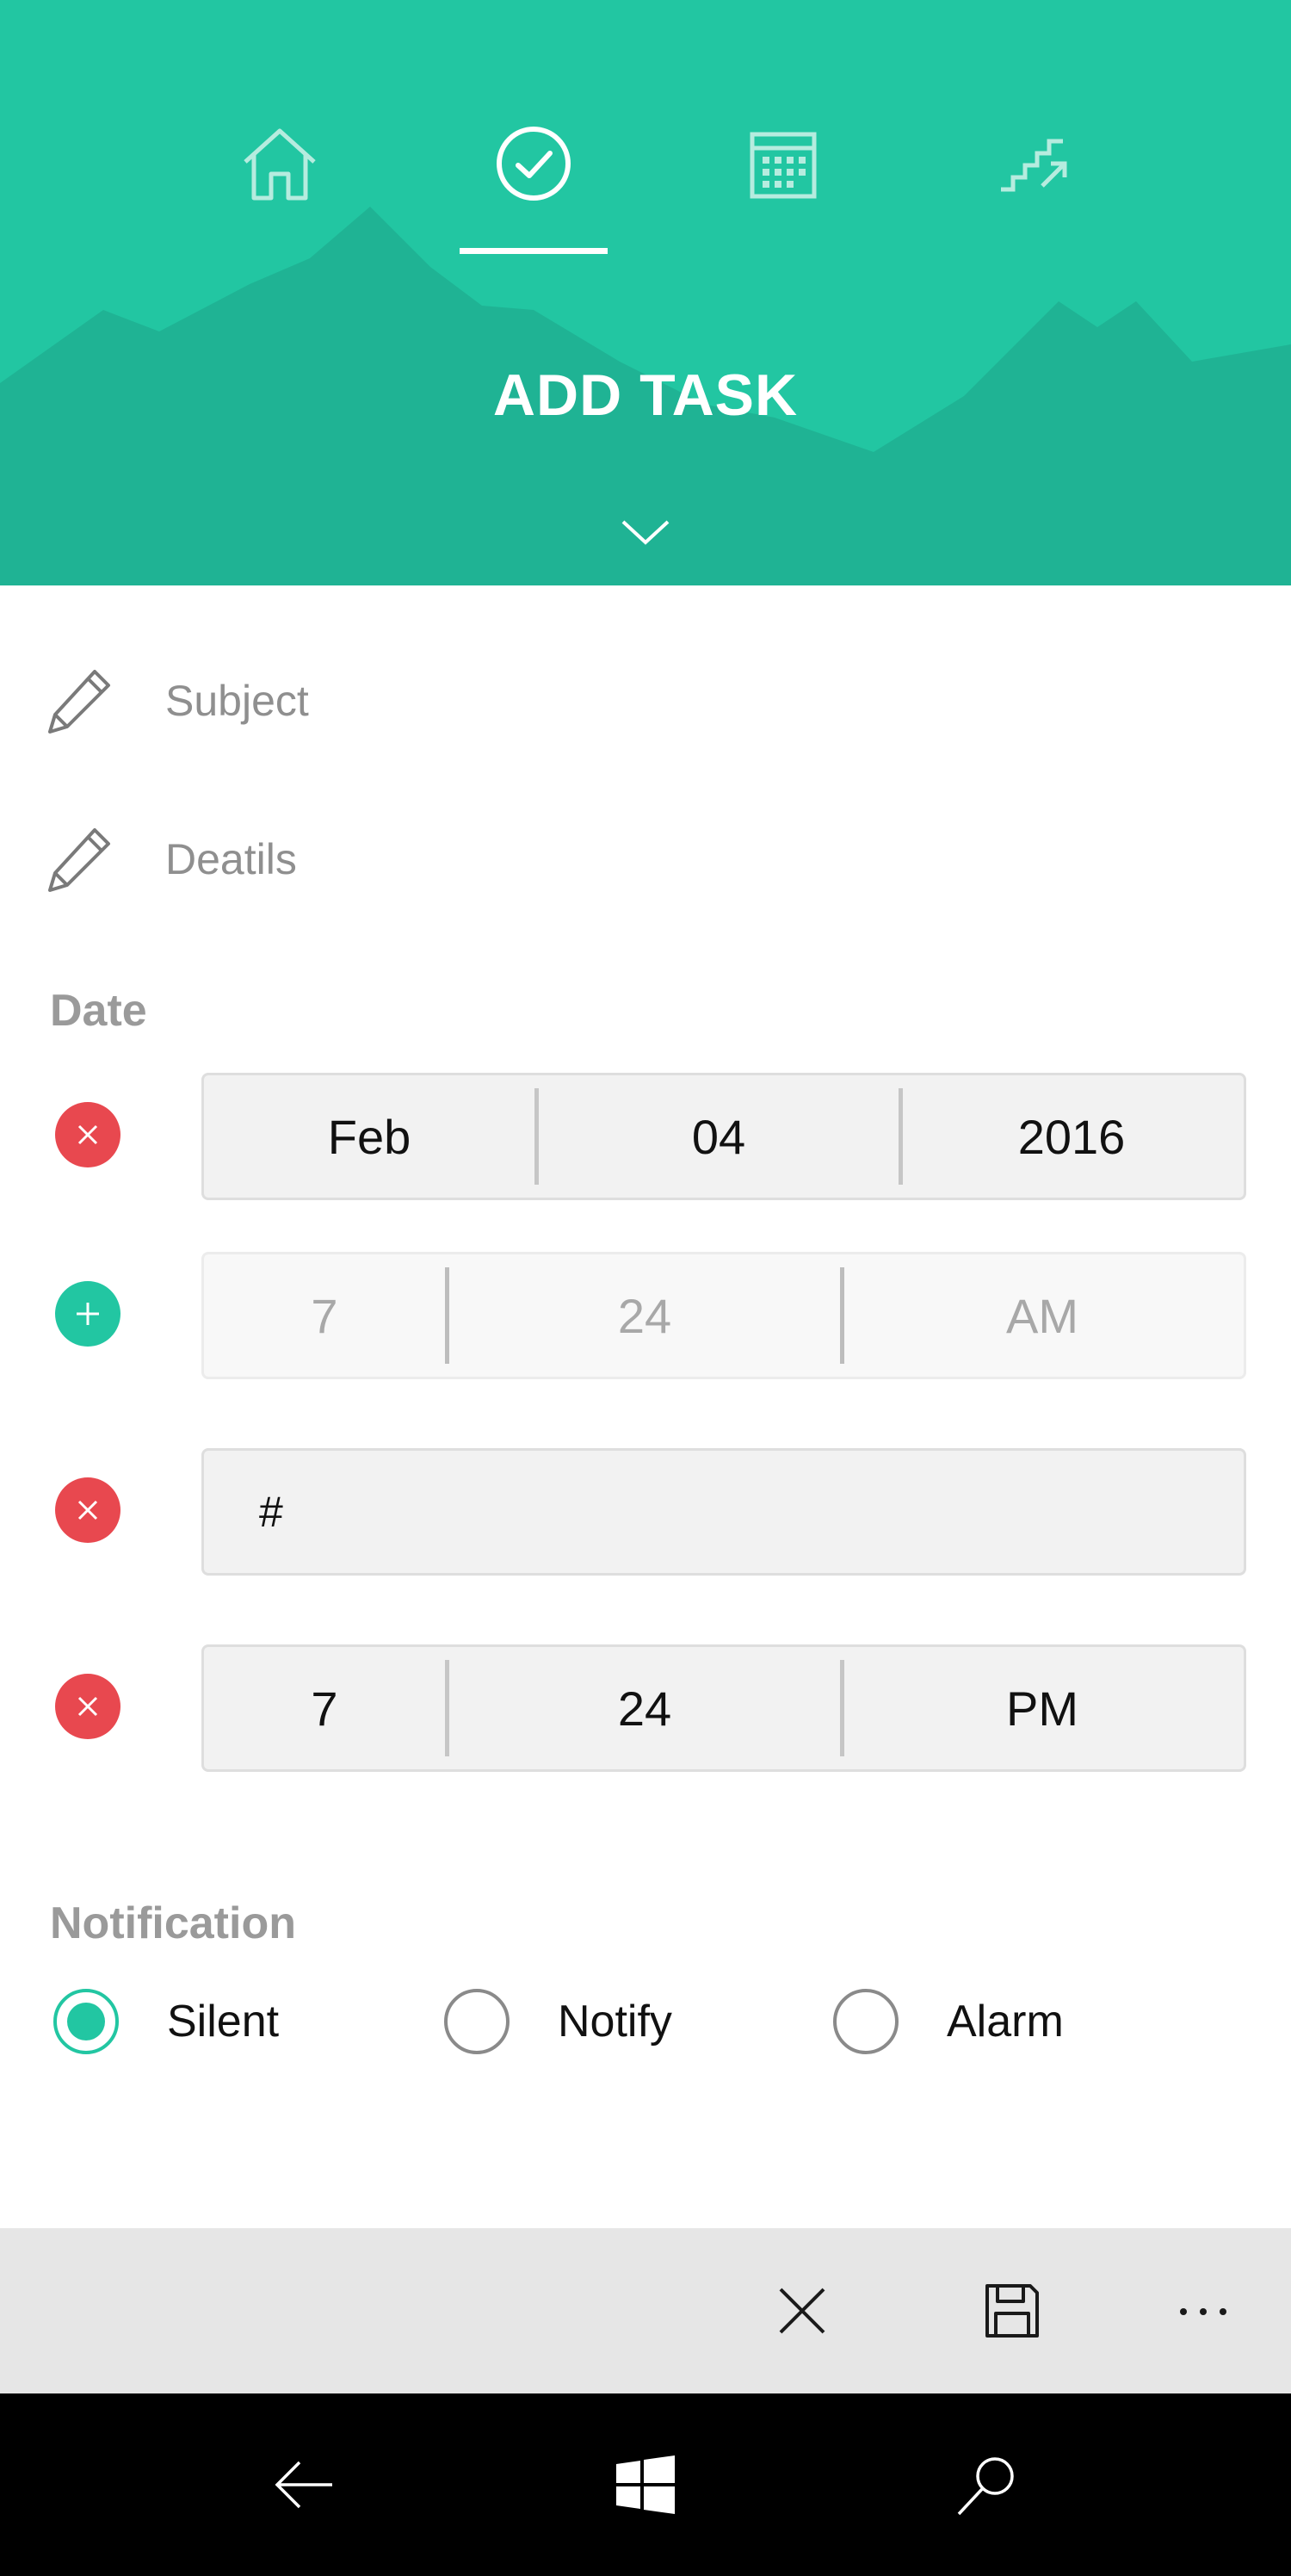  What do you see at coordinates (1035, 194) in the screenshot?
I see `tab-stats` at bounding box center [1035, 194].